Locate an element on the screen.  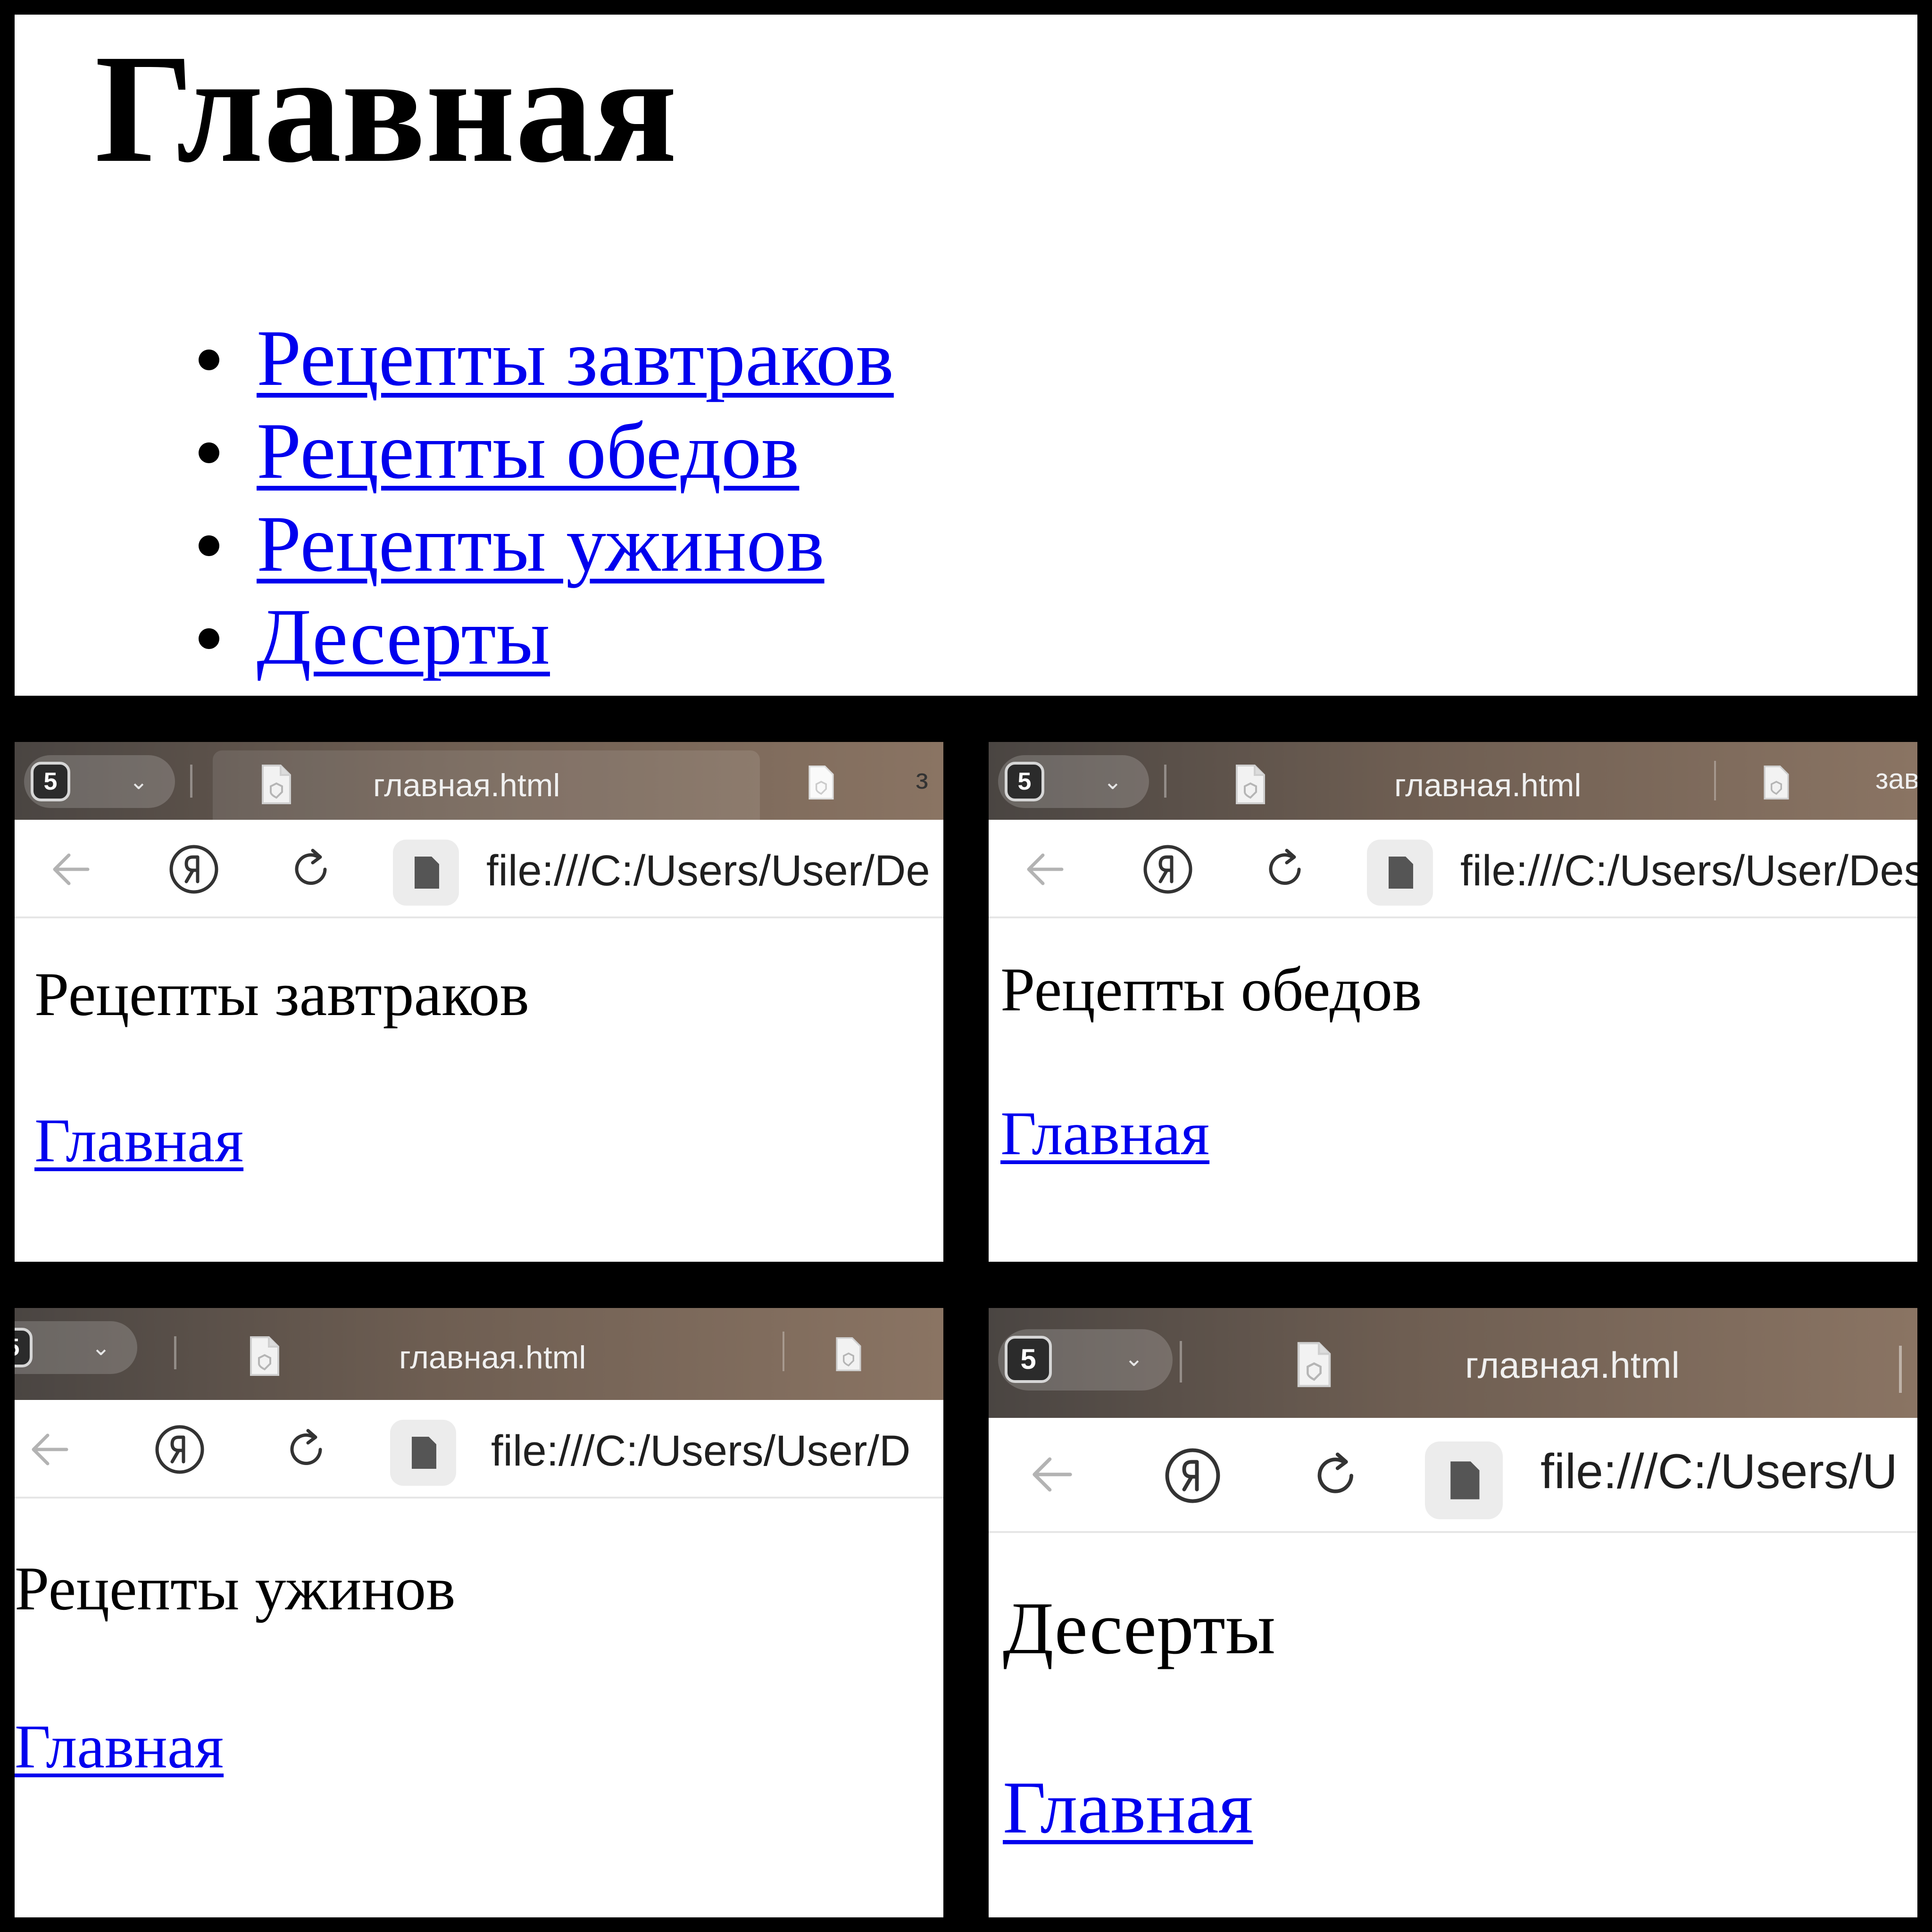
address-bar: file:///C:/Users/User/D is located at coordinates (479, 1449).